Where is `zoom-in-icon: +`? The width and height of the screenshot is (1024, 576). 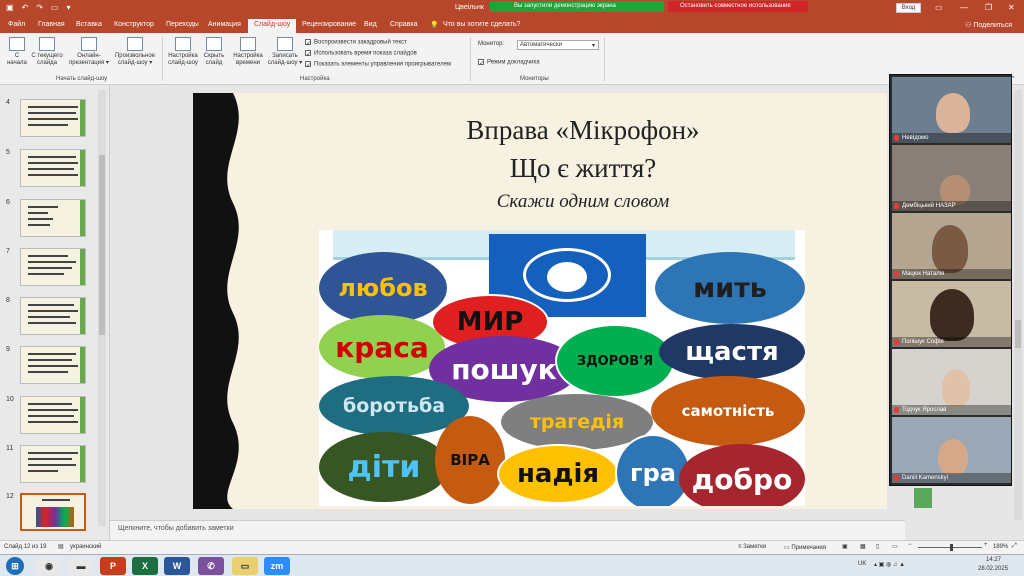 zoom-in-icon: + is located at coordinates (986, 545).